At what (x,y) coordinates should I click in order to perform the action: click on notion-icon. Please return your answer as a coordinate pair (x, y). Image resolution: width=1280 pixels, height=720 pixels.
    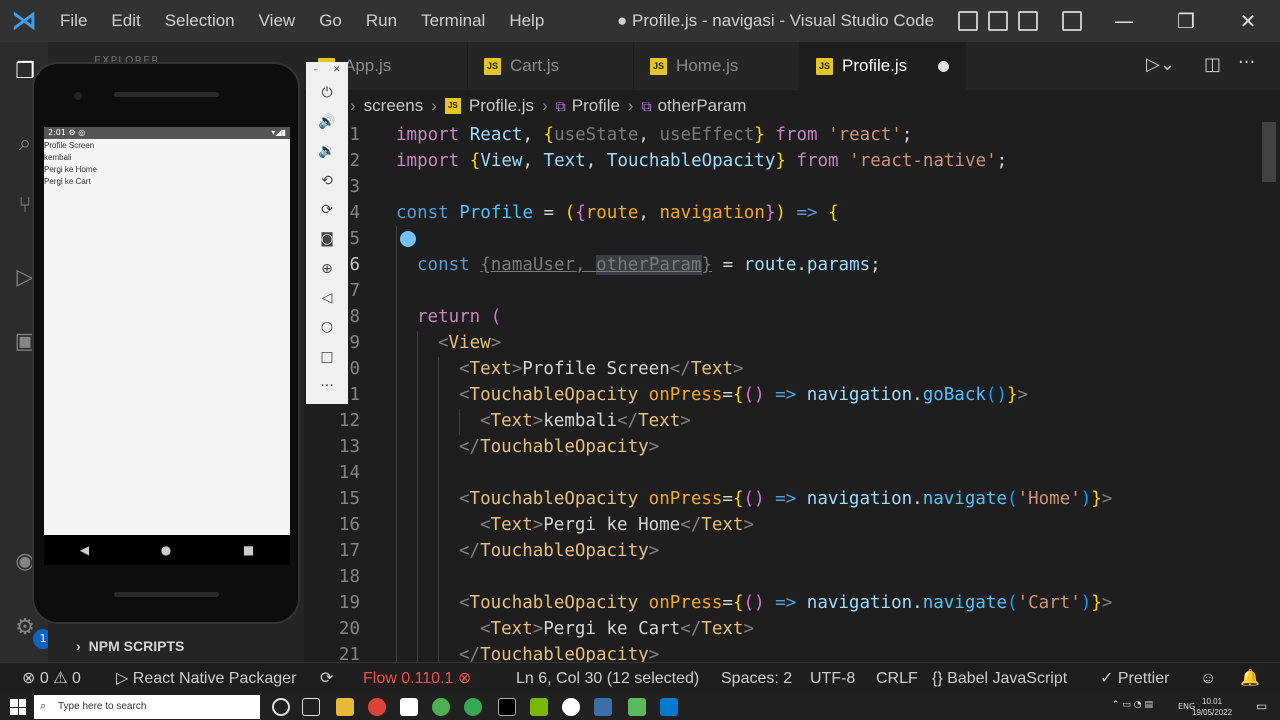
    Looking at the image, I should click on (409, 707).